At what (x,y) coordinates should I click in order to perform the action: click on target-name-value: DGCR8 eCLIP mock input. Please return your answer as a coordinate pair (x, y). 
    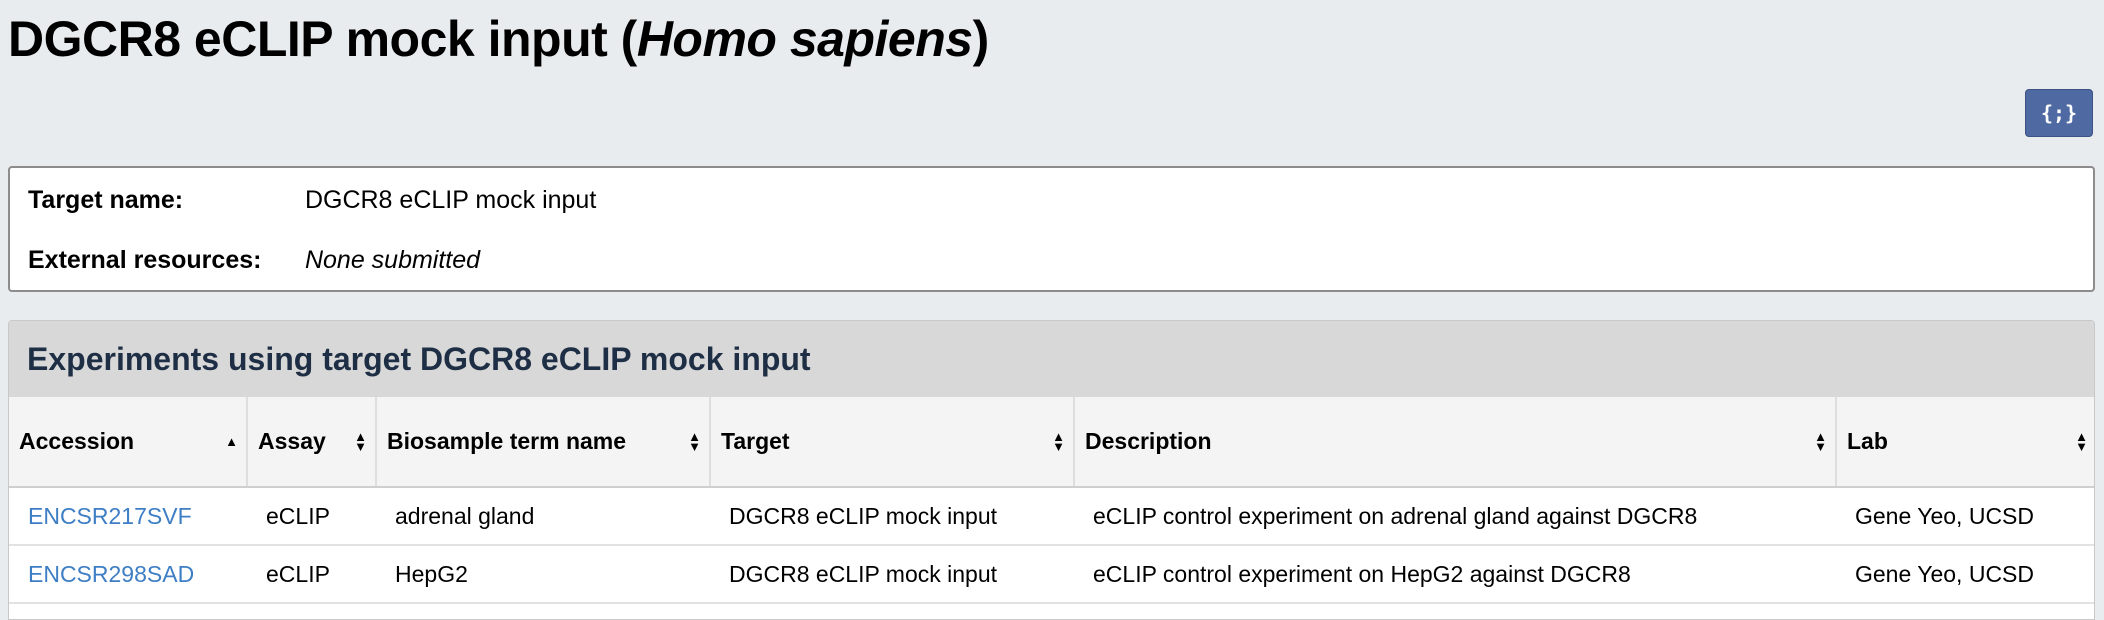
    Looking at the image, I should click on (450, 200).